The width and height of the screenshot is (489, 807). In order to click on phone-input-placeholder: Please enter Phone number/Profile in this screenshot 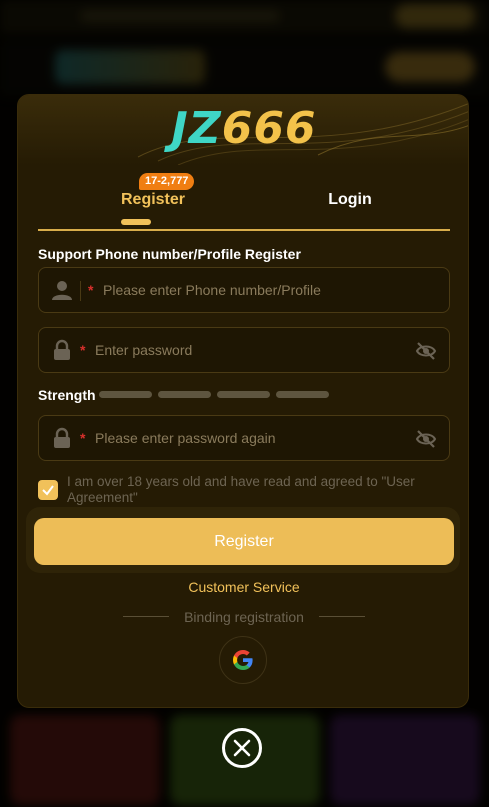, I will do `click(212, 290)`.